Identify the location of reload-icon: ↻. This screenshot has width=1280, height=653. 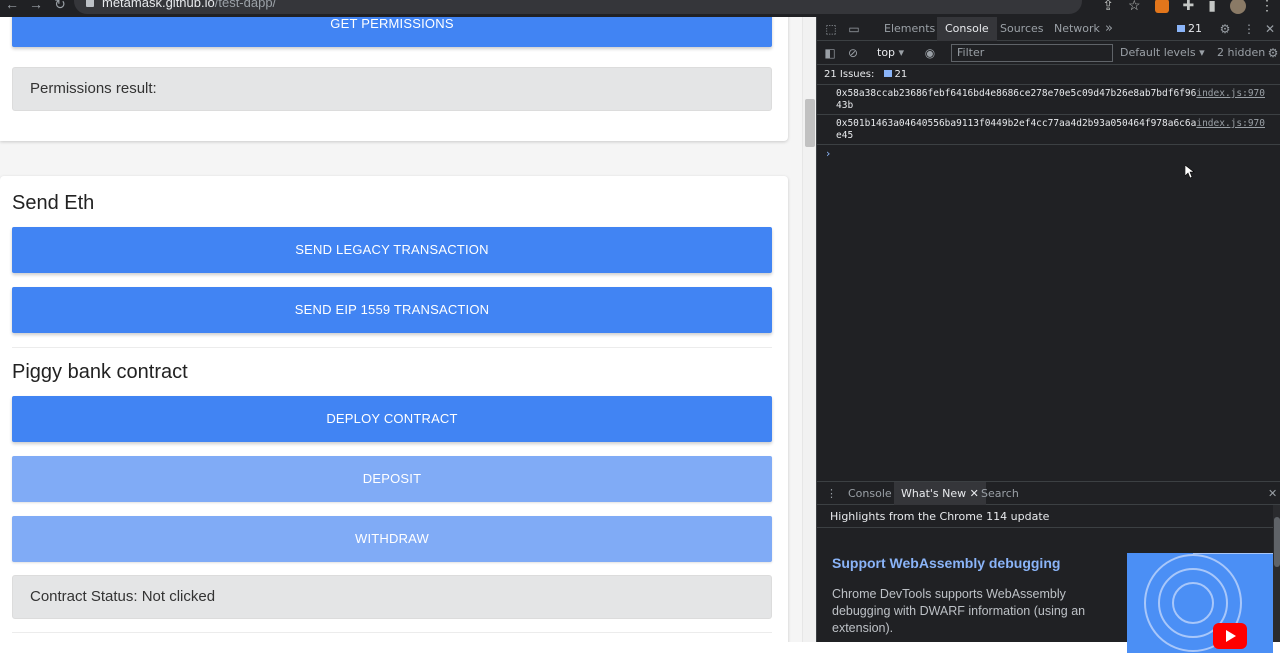
(60, 6).